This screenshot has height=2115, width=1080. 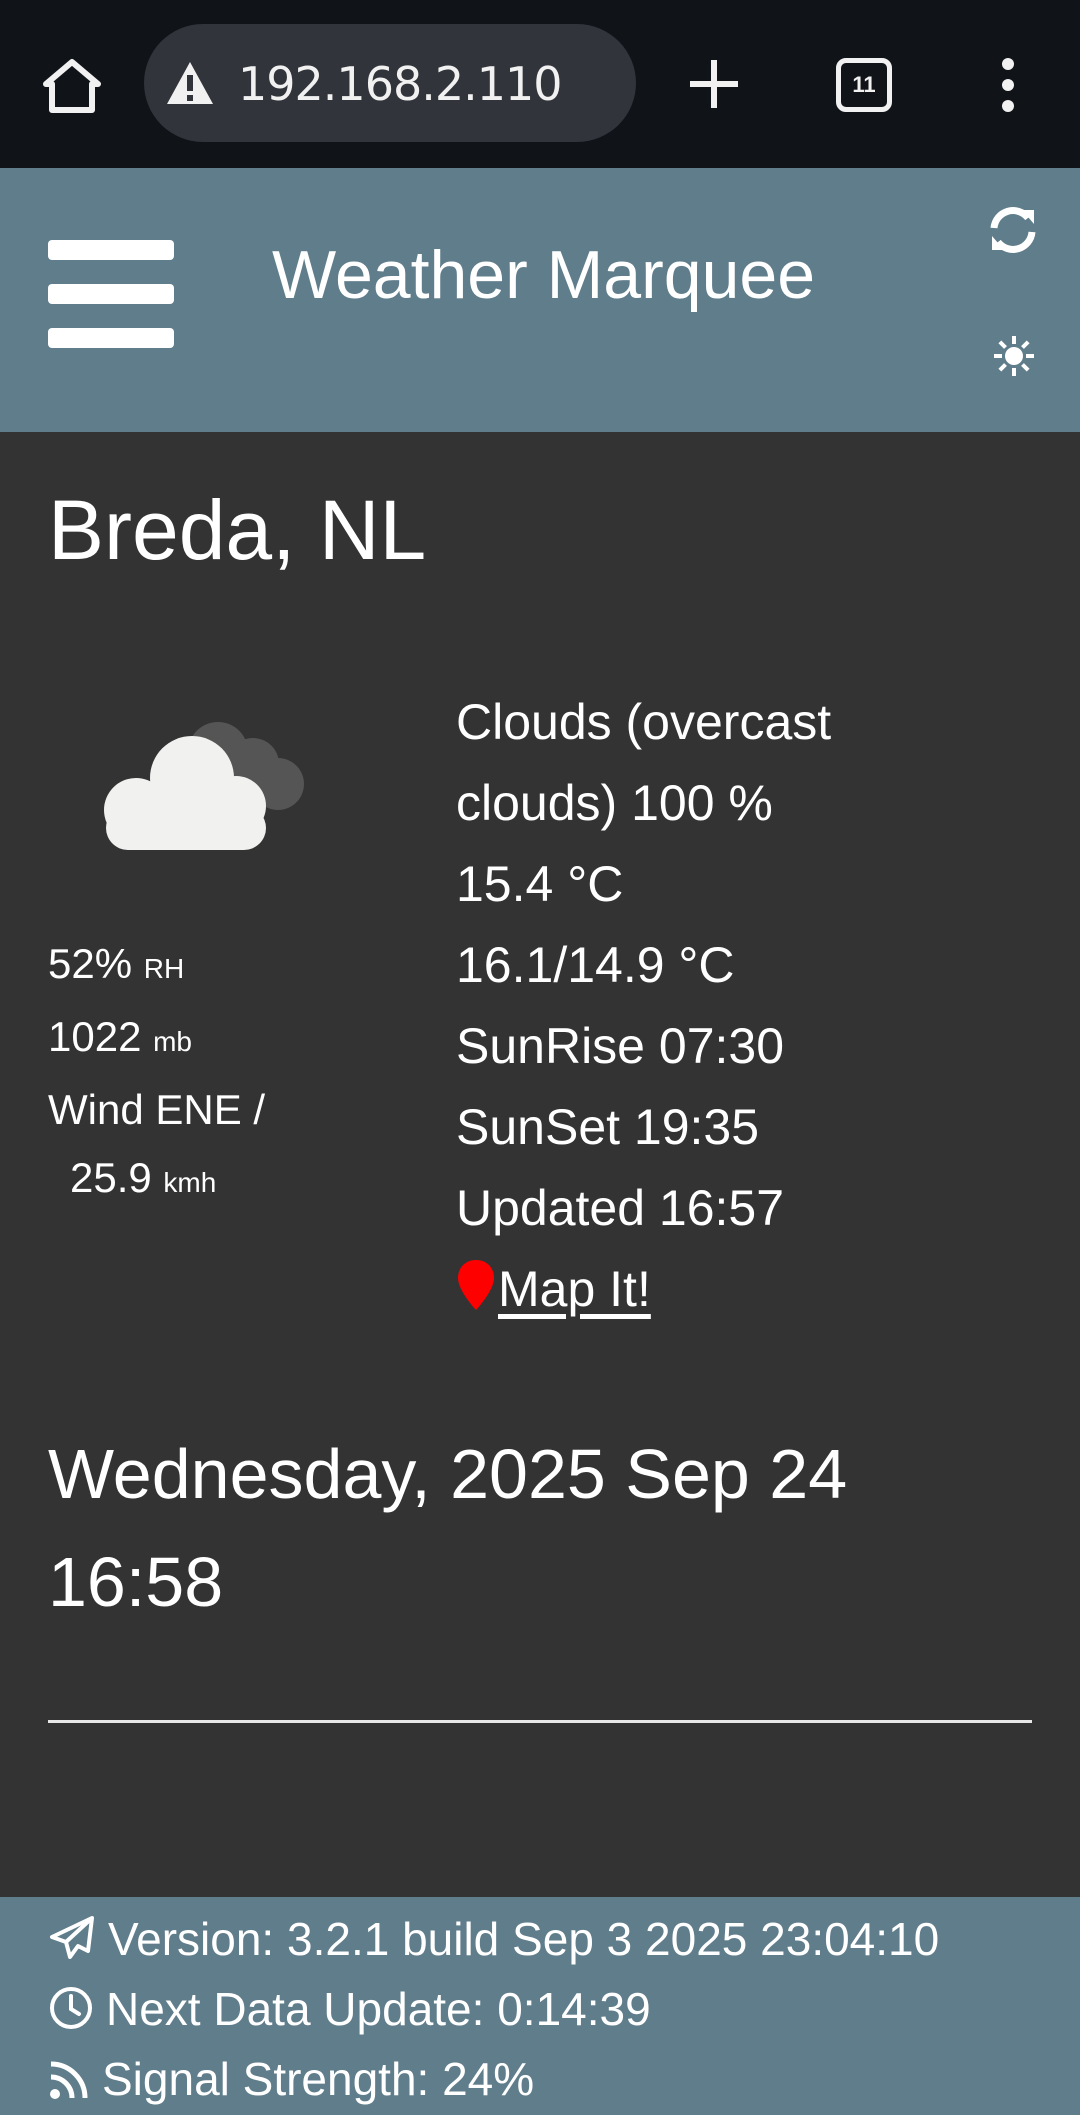 I want to click on map-pin-icon, so click(x=476, y=1285).